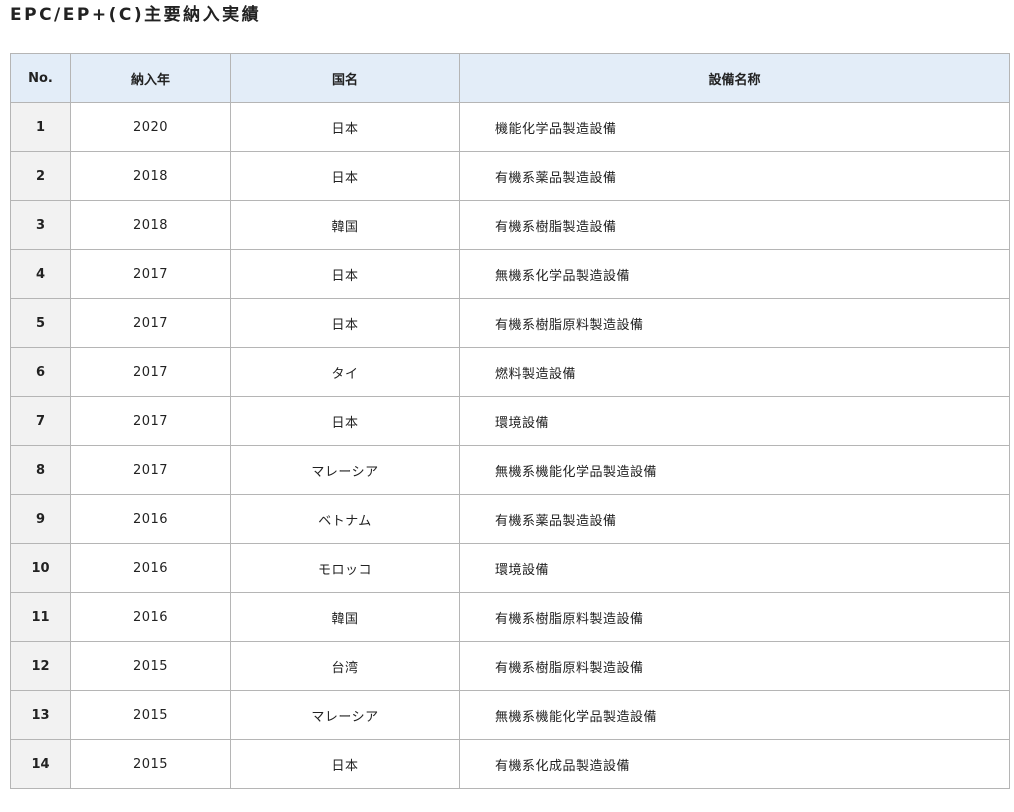  I want to click on cell-no: 6, so click(40, 372).